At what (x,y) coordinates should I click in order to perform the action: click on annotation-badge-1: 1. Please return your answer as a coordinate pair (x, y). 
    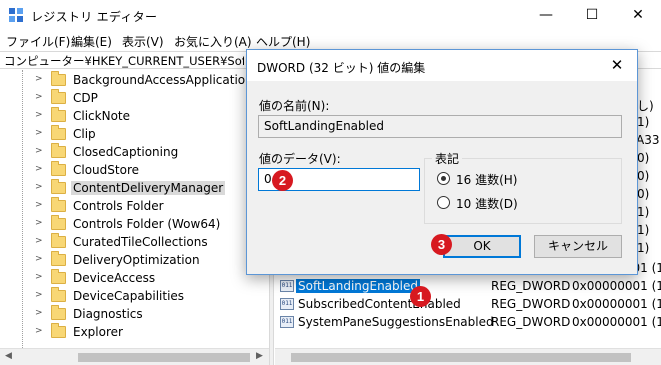
    Looking at the image, I should click on (420, 296).